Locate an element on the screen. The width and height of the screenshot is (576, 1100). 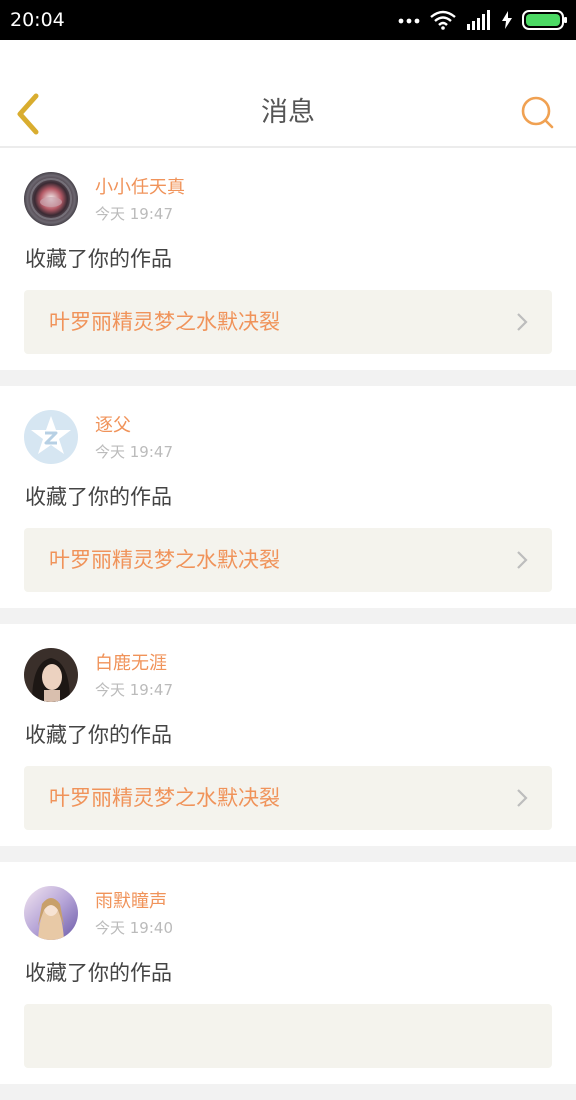
charging-icon is located at coordinates (507, 20).